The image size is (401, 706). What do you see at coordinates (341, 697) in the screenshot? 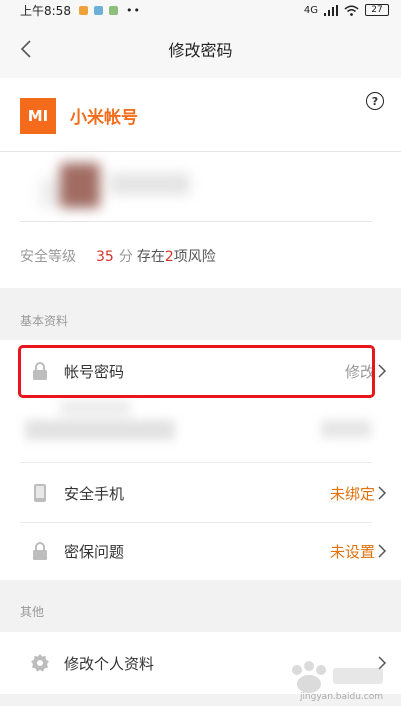
I see `watermark-text: jingyan.baidu.com` at bounding box center [341, 697].